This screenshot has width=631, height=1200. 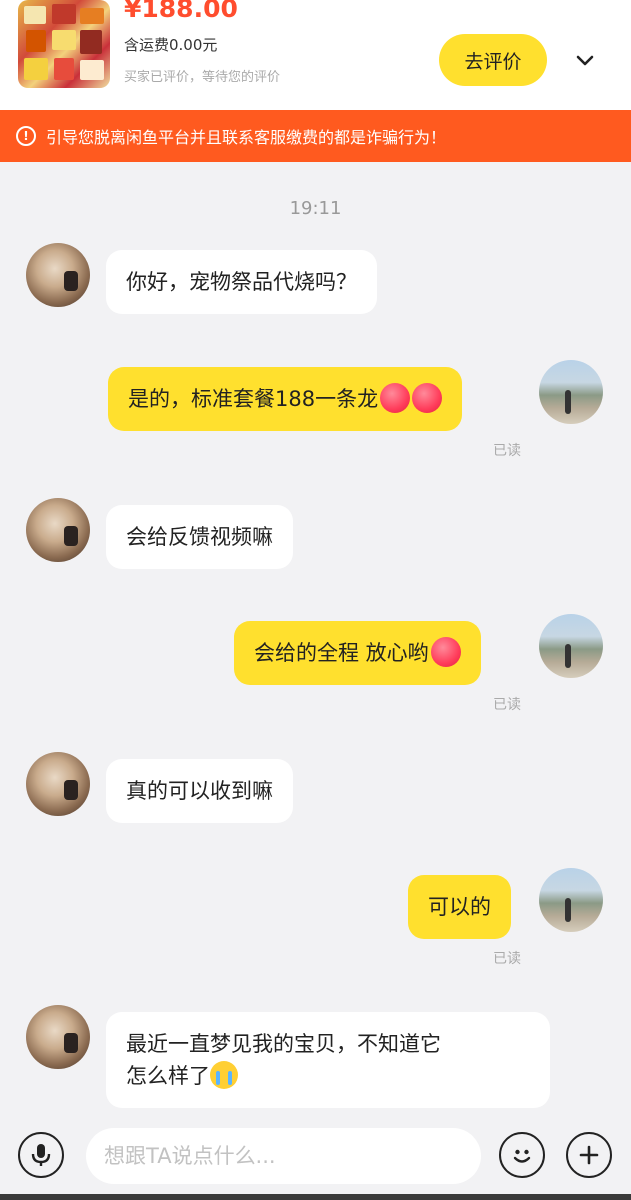 I want to click on message-input, so click(x=283, y=1156).